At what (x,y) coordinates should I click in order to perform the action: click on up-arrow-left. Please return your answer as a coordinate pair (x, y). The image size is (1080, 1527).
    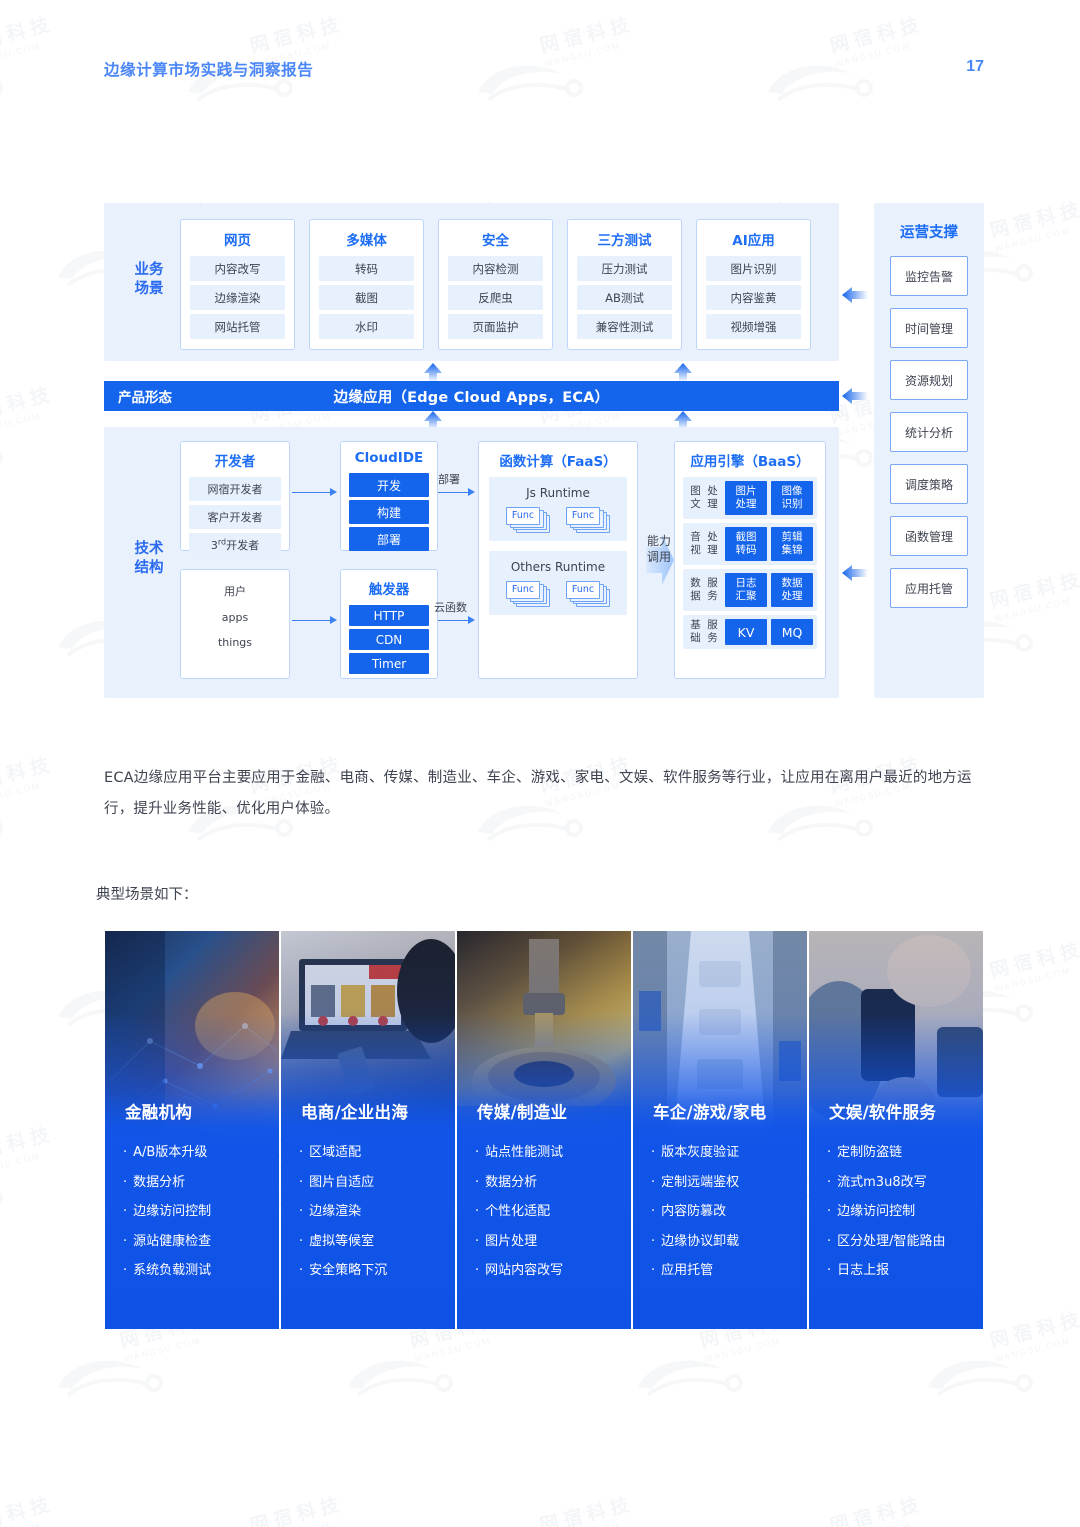
    Looking at the image, I should click on (433, 372).